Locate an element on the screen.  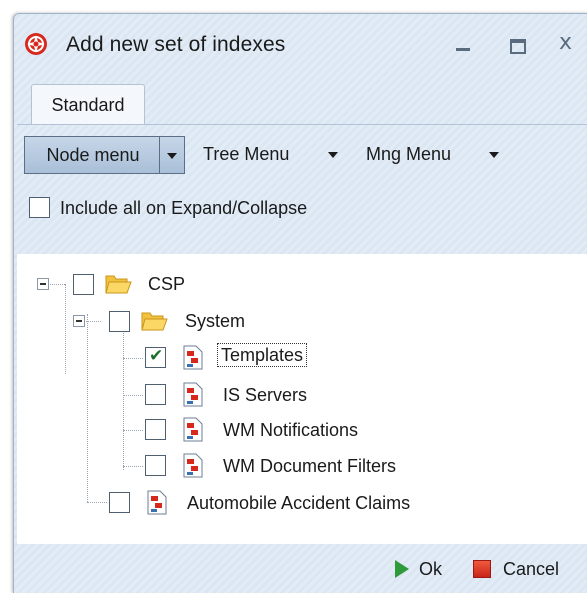
node-menu-button: Node menu is located at coordinates (92, 155).